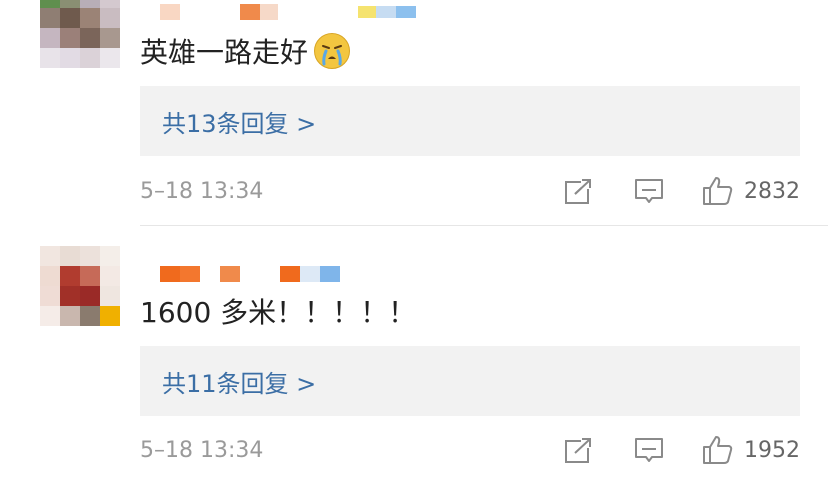  Describe the element at coordinates (470, 450) in the screenshot. I see `comment-footer: 5–18 13:34 1952` at that location.